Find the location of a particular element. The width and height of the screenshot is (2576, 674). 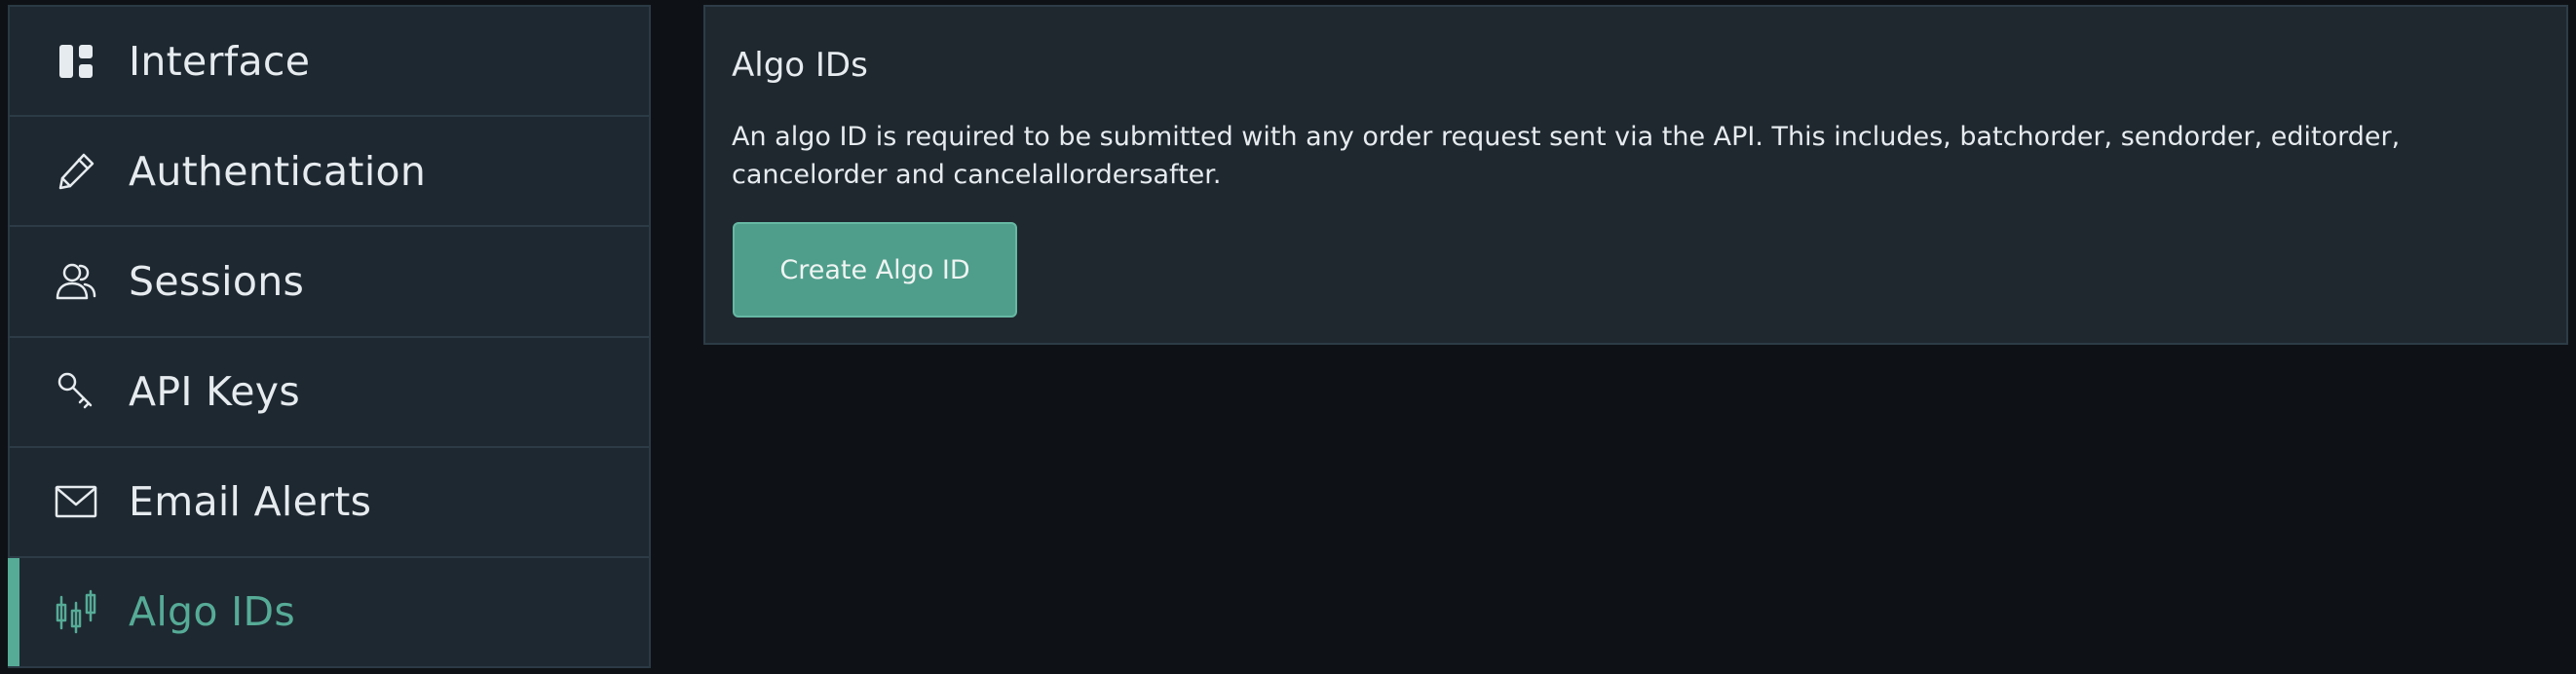

candlestick-icon is located at coordinates (76, 611).